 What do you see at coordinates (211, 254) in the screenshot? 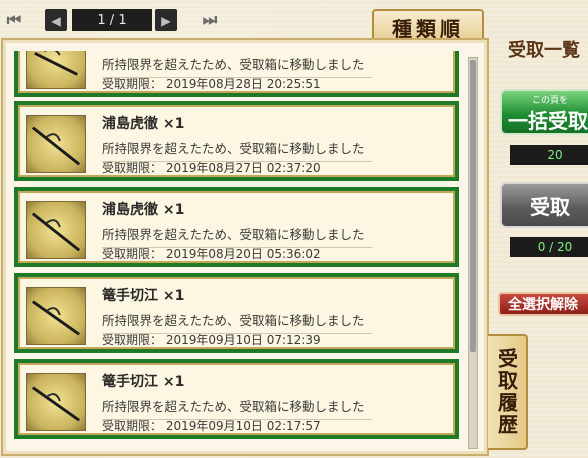
I see `item-limit: 受取期限： 2019年08月20日 05:36:02` at bounding box center [211, 254].